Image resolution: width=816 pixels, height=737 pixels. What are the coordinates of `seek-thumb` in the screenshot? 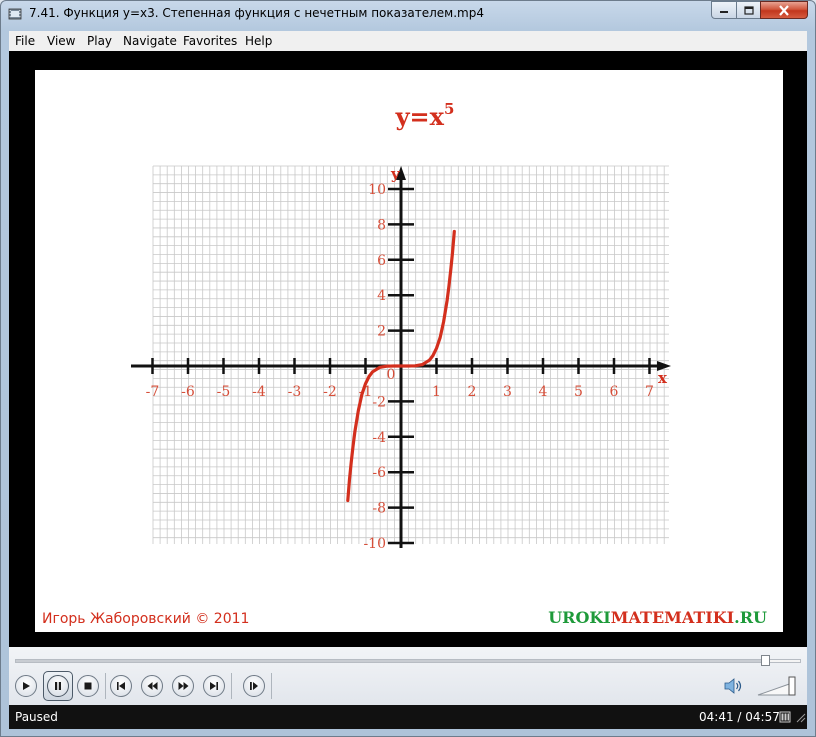 It's located at (765, 660).